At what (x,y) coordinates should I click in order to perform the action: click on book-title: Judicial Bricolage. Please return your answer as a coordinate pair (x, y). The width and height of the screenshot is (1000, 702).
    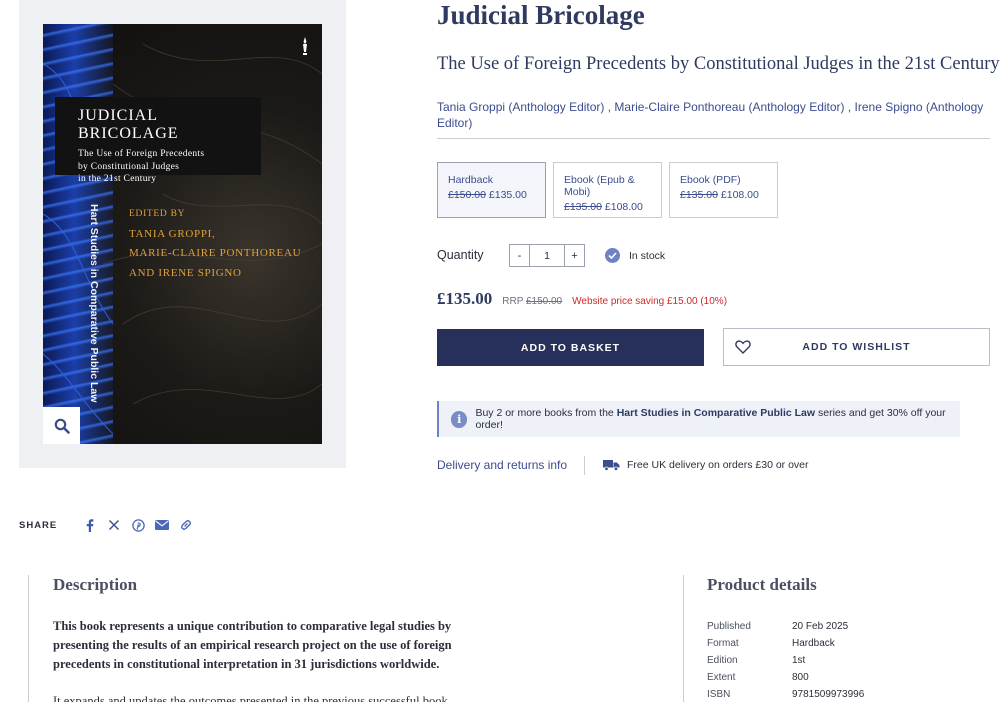
    Looking at the image, I should click on (541, 15).